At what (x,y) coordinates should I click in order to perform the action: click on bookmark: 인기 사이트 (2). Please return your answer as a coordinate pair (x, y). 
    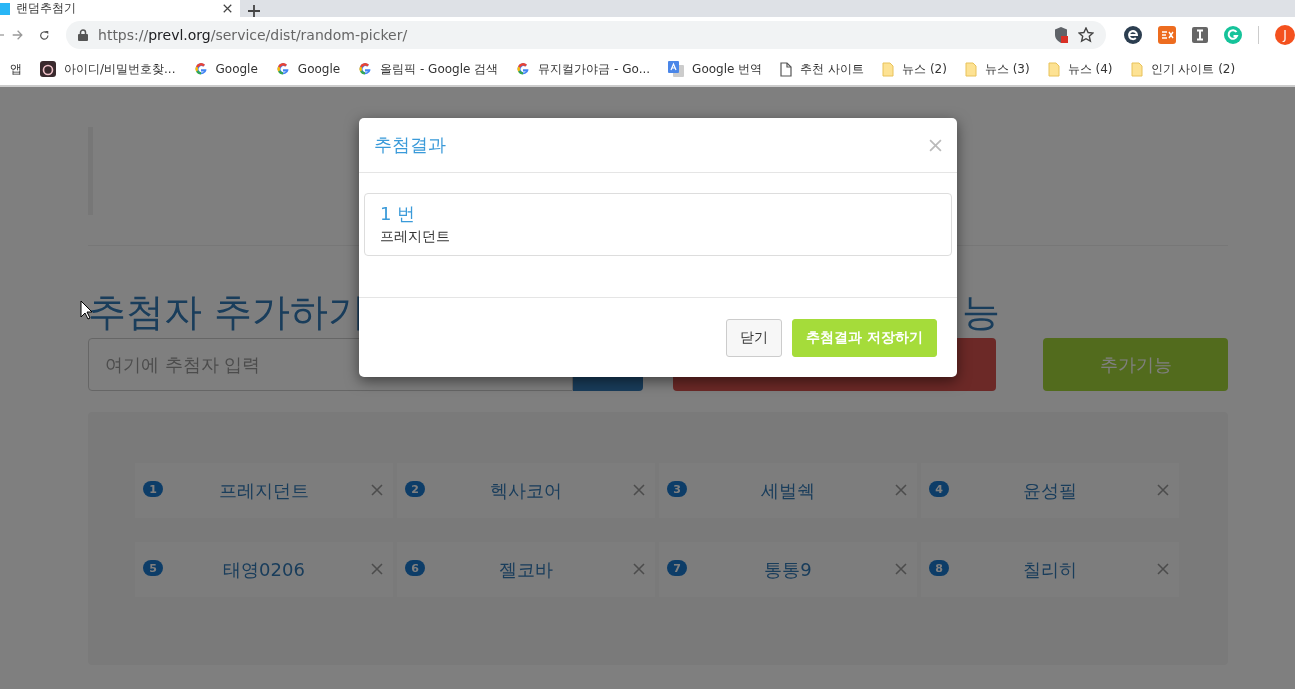
    Looking at the image, I should click on (1183, 69).